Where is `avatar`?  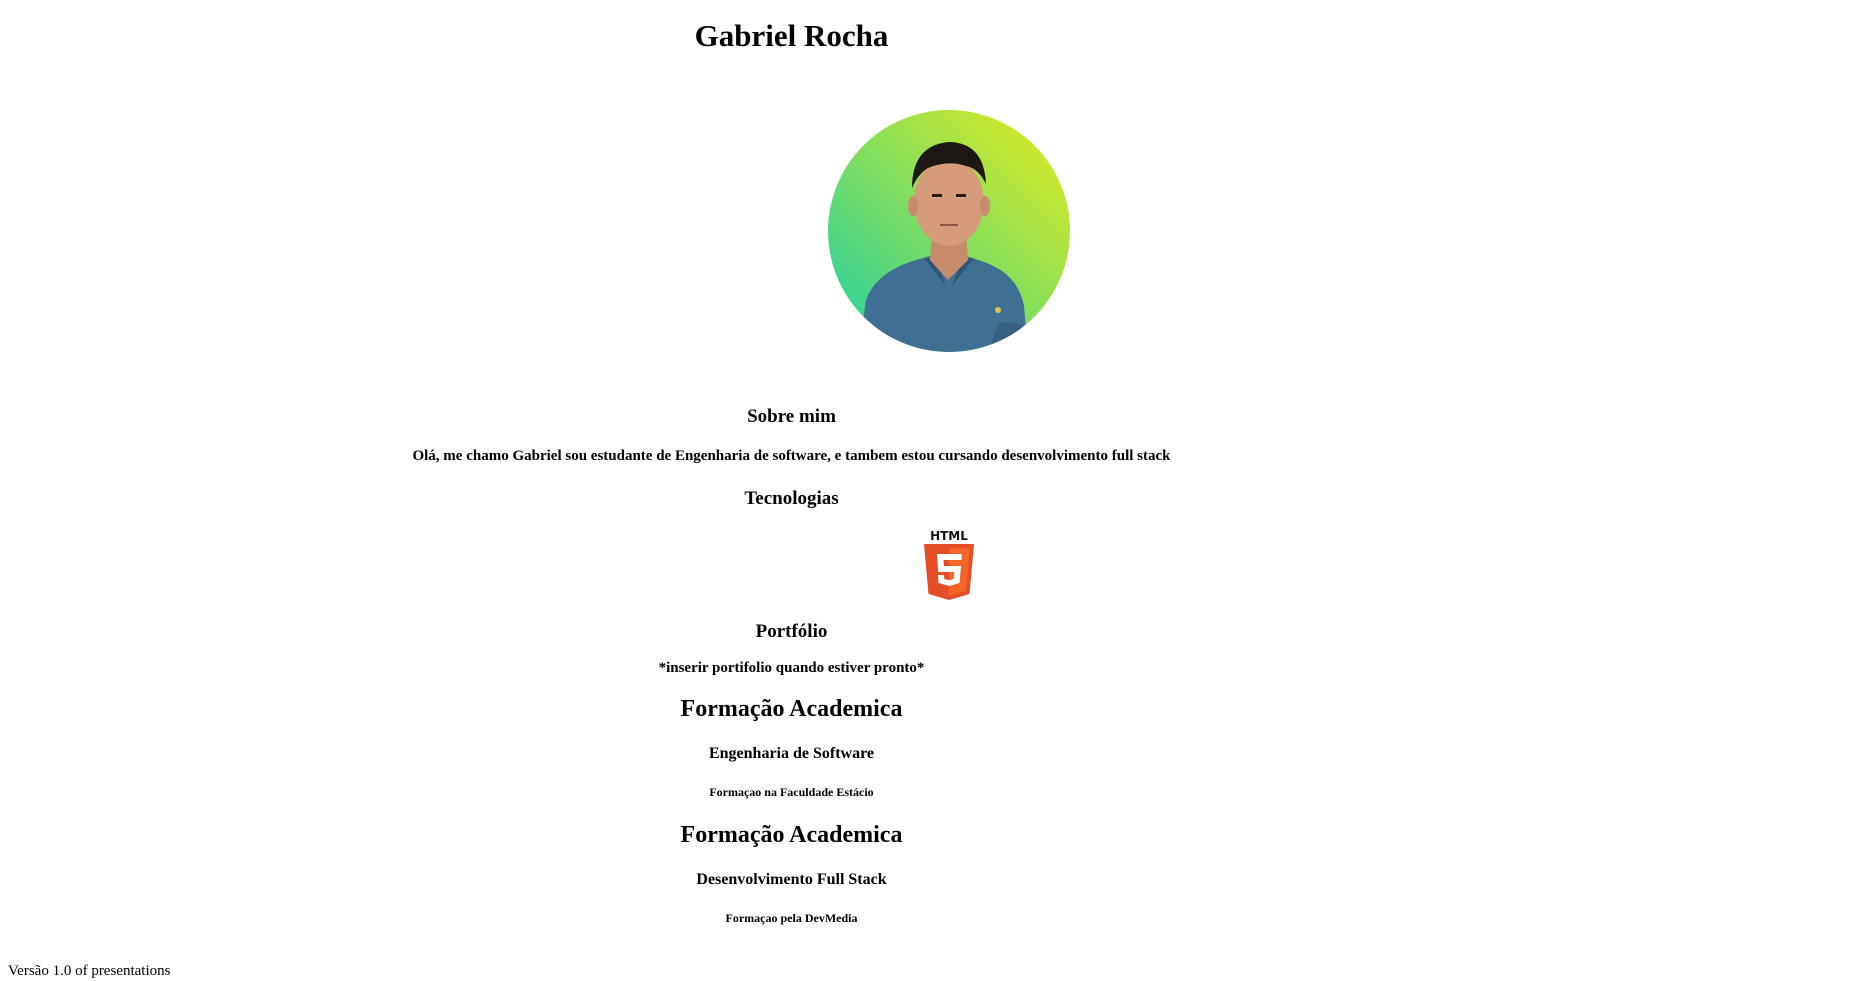
avatar is located at coordinates (949, 231).